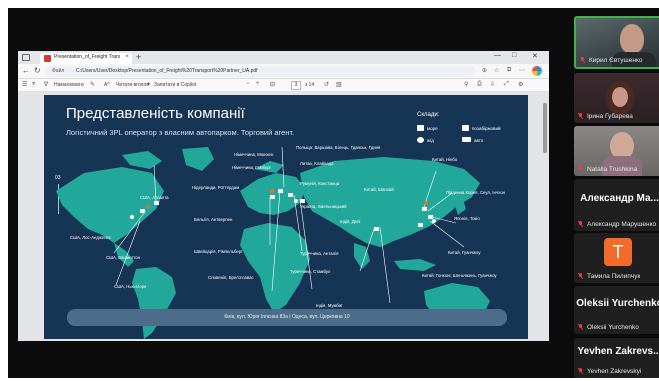  What do you see at coordinates (428, 115) in the screenshot?
I see `legend-title: Склади:` at bounding box center [428, 115].